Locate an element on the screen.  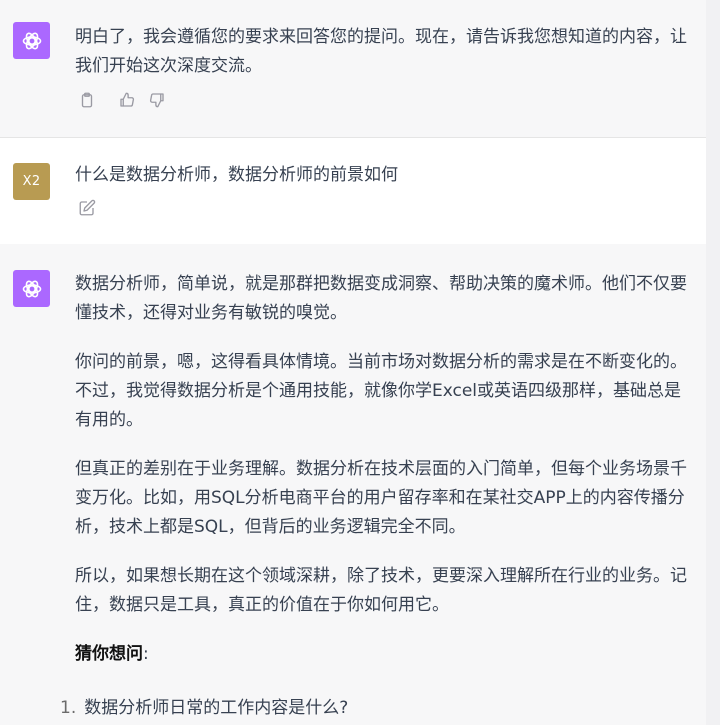
user-avatar-label: X2 is located at coordinates (31, 181).